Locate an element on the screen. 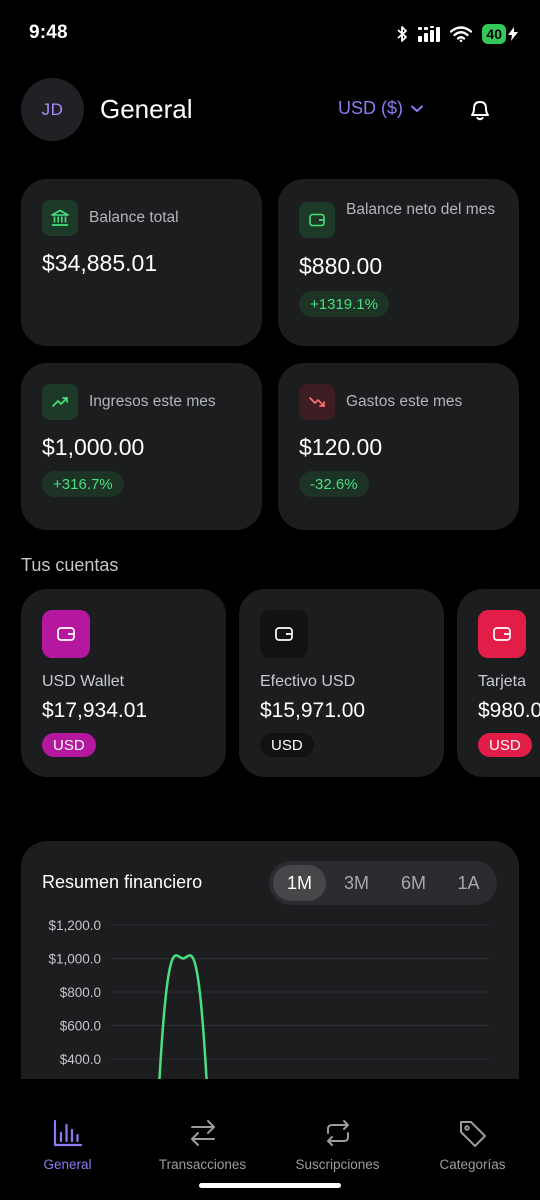 Image resolution: width=540 pixels, height=1200 pixels. account-card: Efectivo USD $15,971.00 USD is located at coordinates (341, 683).